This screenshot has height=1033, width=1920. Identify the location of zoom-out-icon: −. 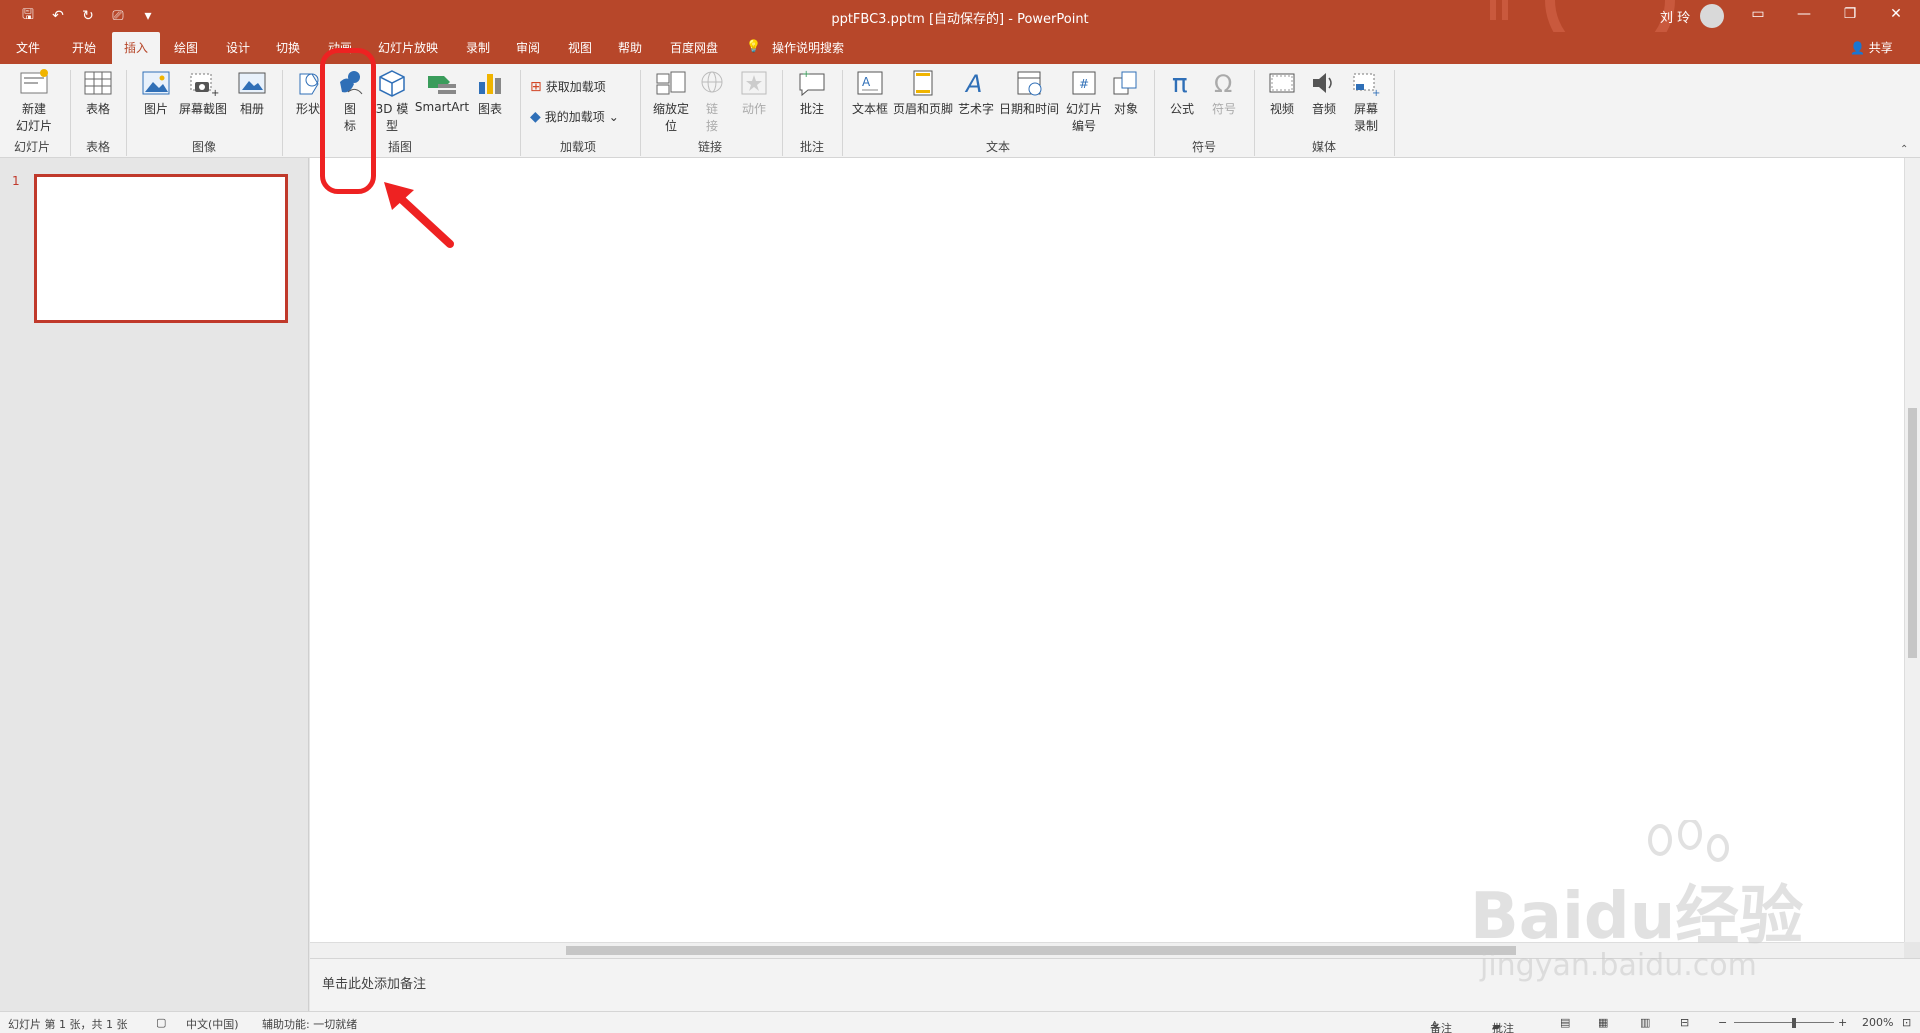
(1722, 1022).